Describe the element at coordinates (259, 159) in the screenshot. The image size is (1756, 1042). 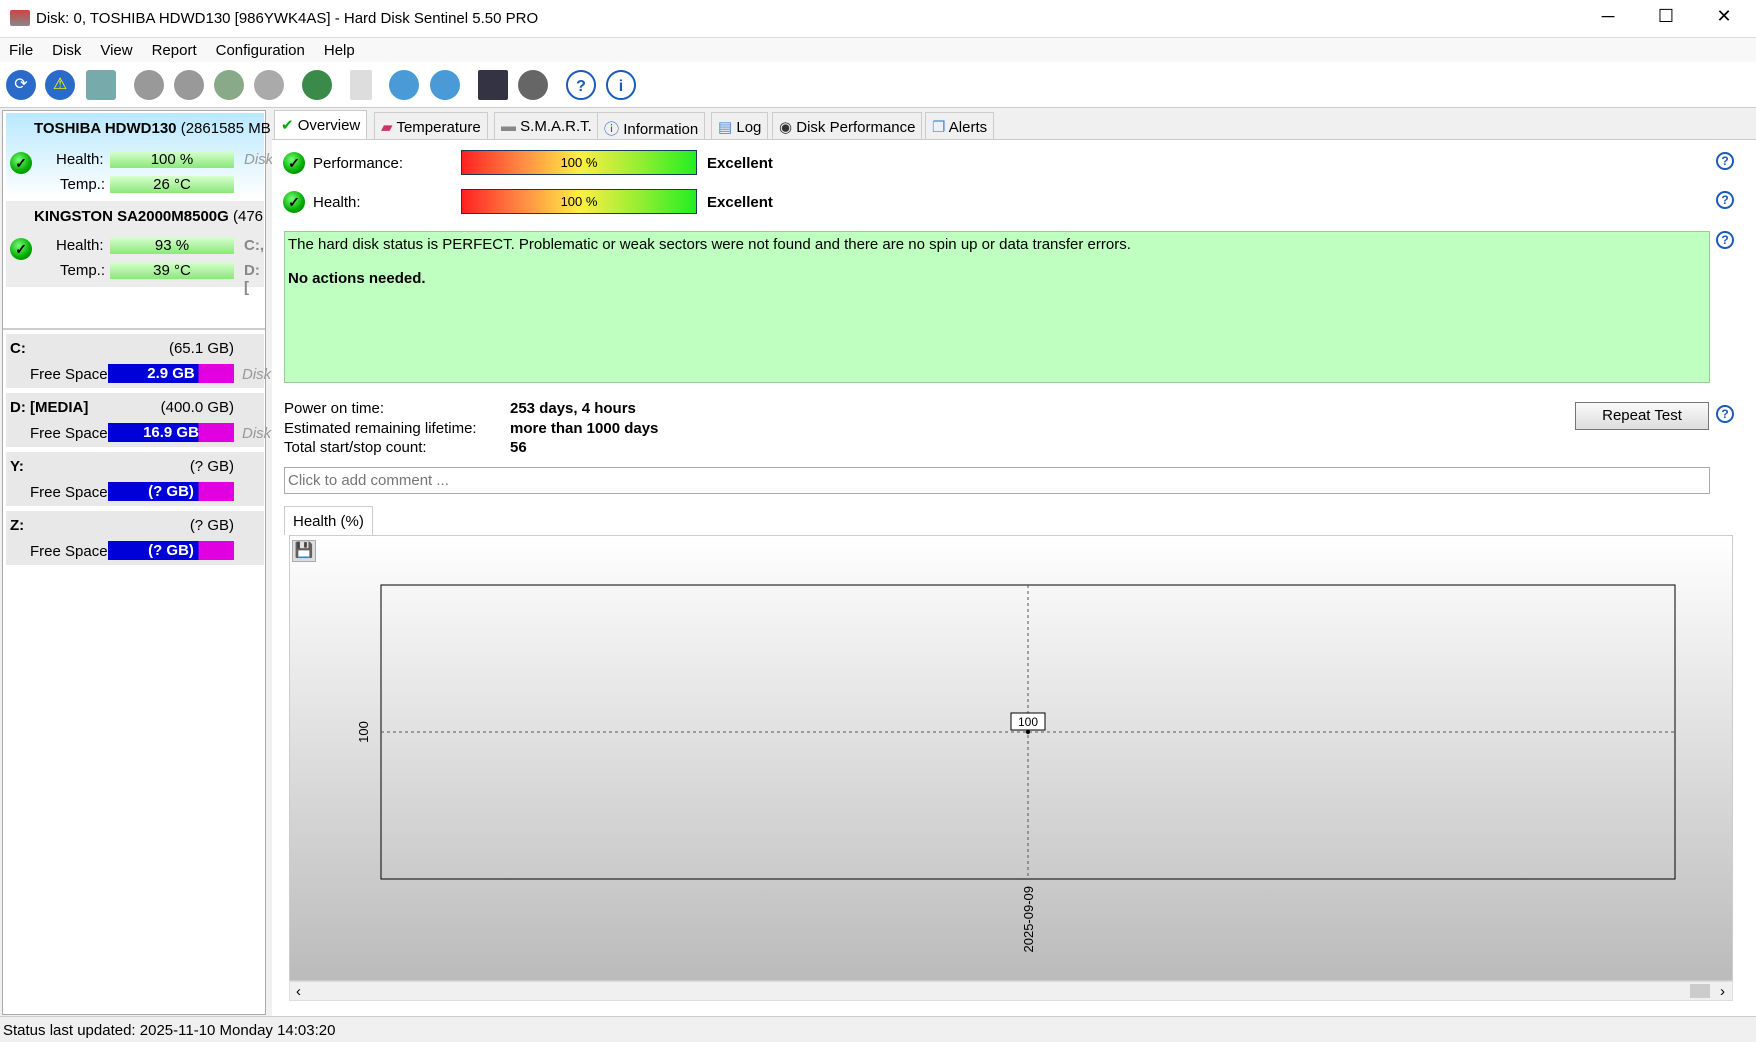
I see `disk-extra: Disk` at that location.